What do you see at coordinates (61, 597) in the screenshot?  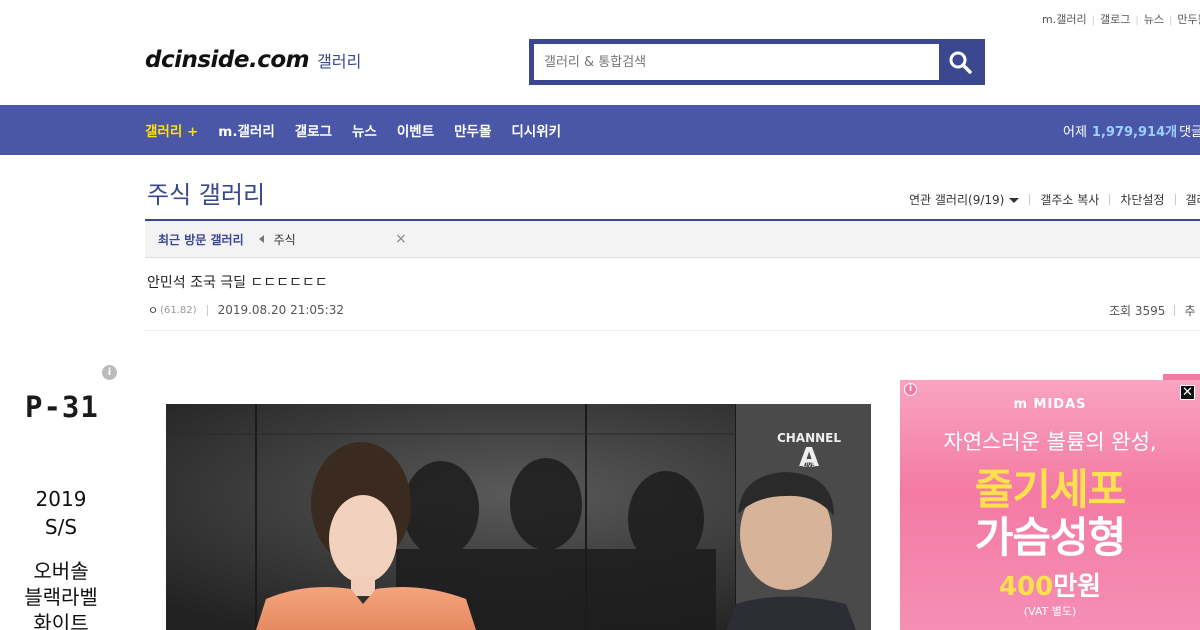 I see `ad-product-line2: 블랙라벨` at bounding box center [61, 597].